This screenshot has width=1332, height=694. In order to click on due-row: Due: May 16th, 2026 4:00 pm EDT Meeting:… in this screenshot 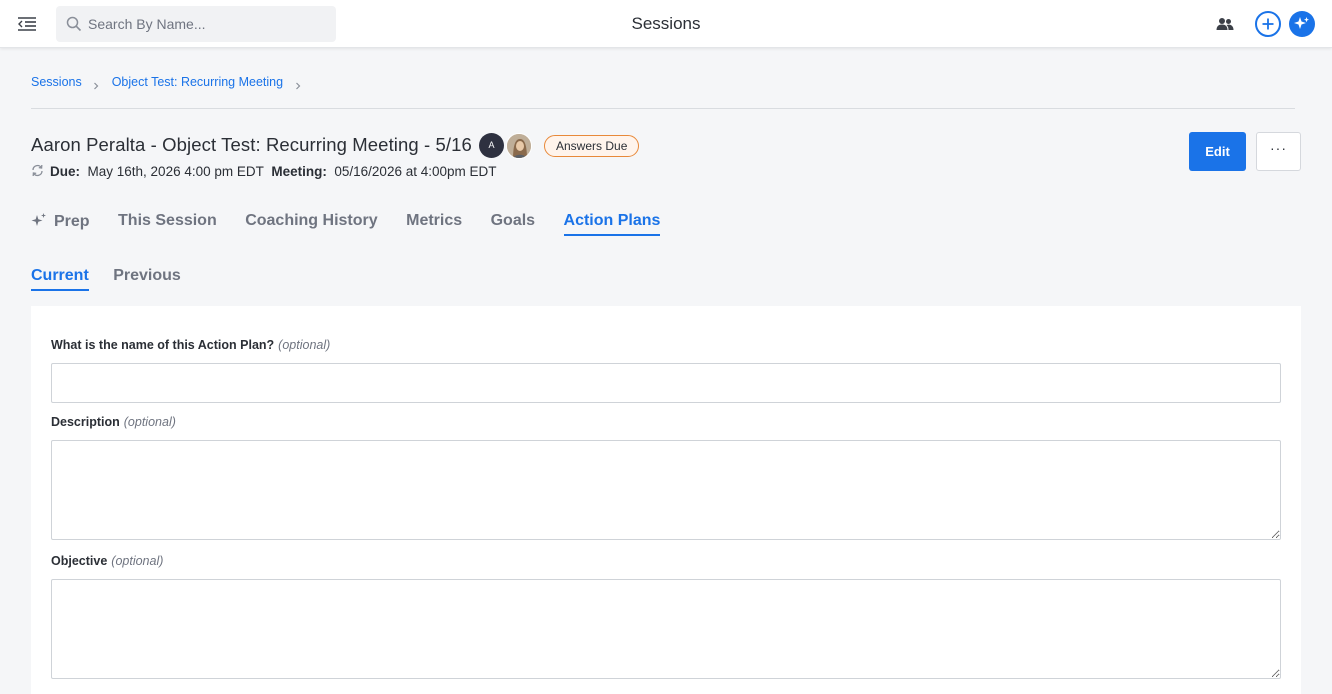, I will do `click(264, 172)`.